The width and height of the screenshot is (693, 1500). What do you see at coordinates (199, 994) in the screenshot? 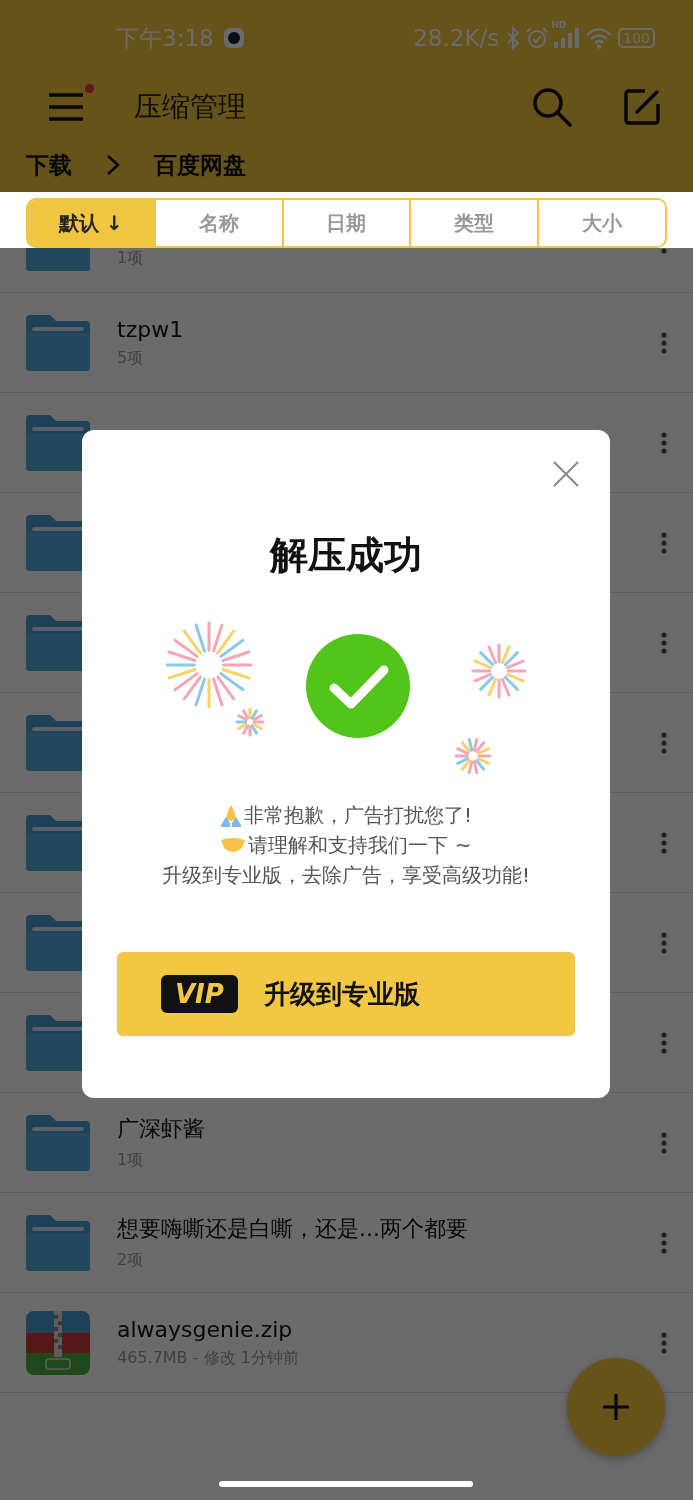
I see `vip-badge: VIP` at bounding box center [199, 994].